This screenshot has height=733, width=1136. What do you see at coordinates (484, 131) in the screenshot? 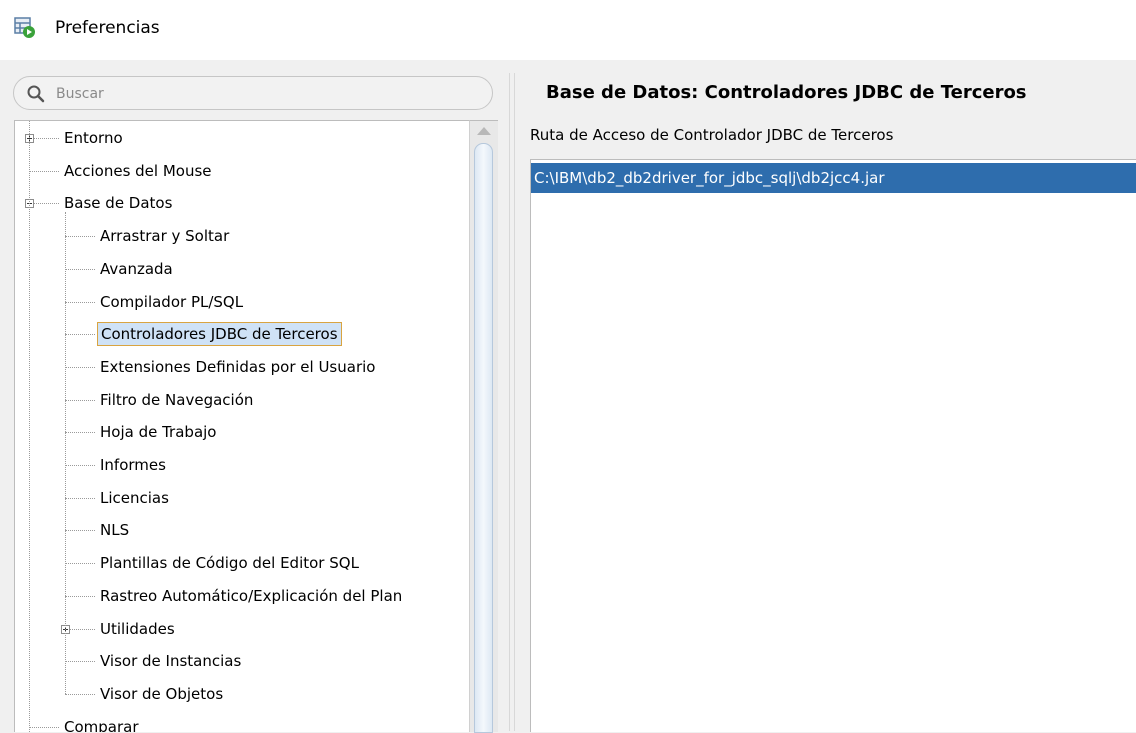
I see `scroll-up-arrow-icon` at bounding box center [484, 131].